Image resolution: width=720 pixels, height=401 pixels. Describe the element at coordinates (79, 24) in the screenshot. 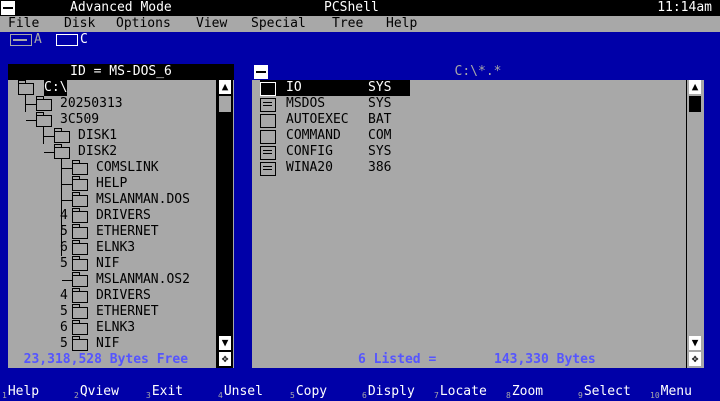

I see `menu-disk: Disk` at that location.